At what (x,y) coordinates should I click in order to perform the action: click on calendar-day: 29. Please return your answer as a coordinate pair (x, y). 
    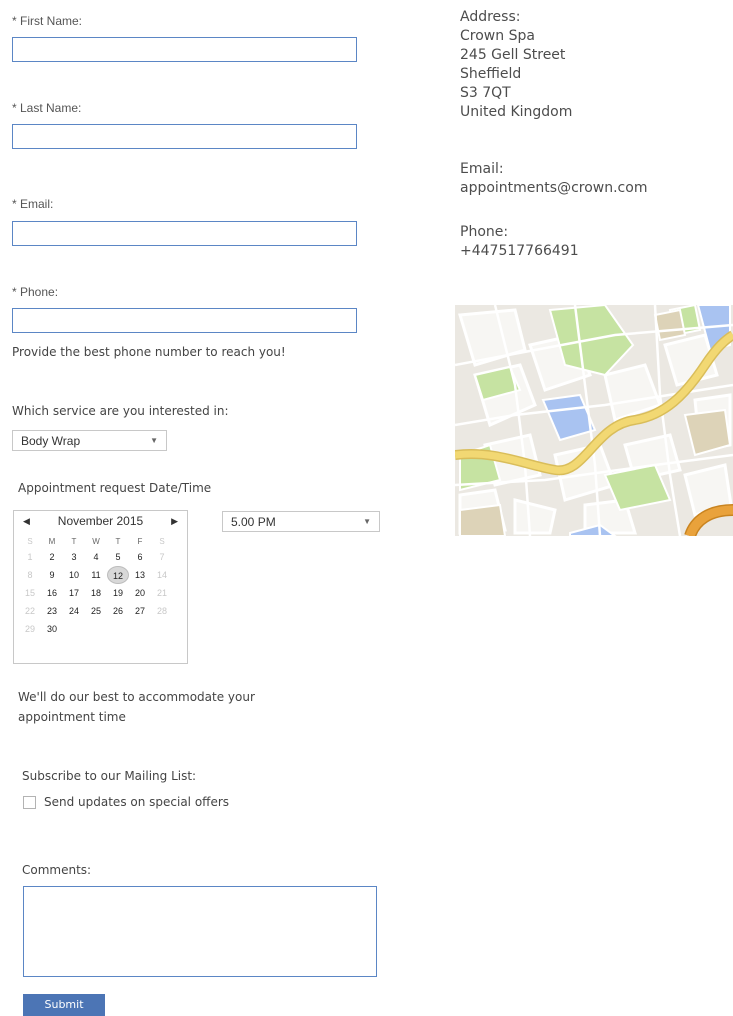
    Looking at the image, I should click on (30, 629).